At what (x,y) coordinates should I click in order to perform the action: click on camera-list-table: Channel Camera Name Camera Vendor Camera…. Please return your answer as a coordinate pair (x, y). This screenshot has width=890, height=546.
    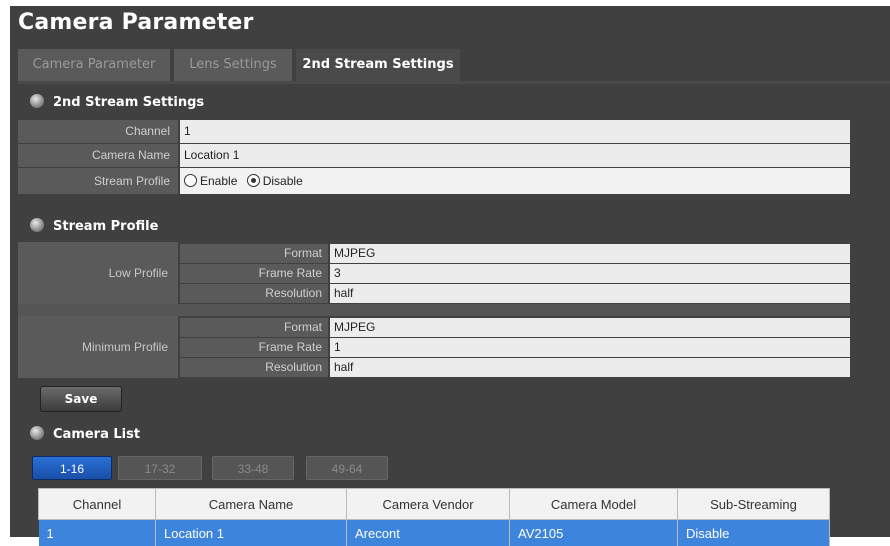
    Looking at the image, I should click on (434, 517).